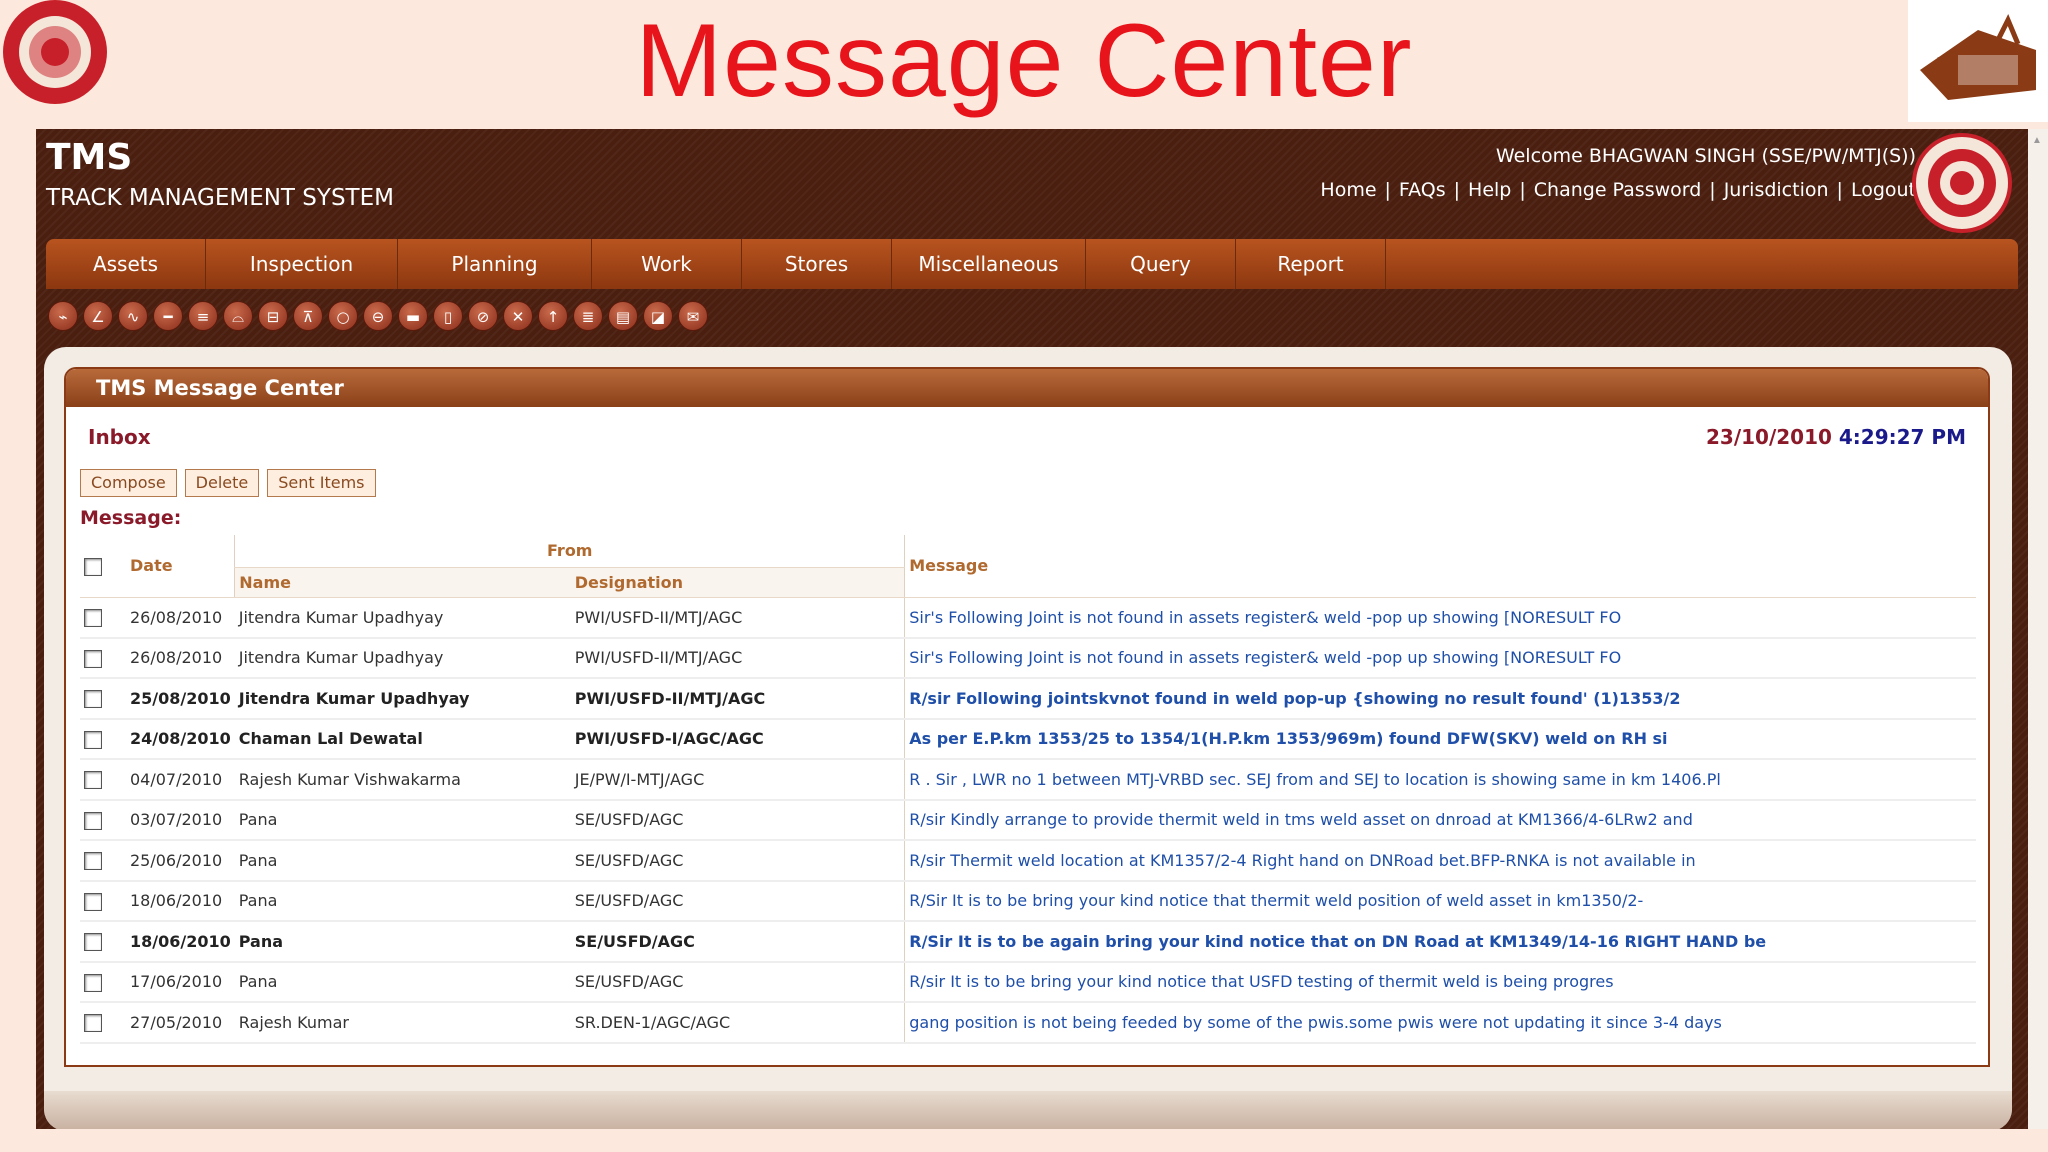 The height and width of the screenshot is (1152, 2048). Describe the element at coordinates (817, 264) in the screenshot. I see `menu-stores: Stores` at that location.